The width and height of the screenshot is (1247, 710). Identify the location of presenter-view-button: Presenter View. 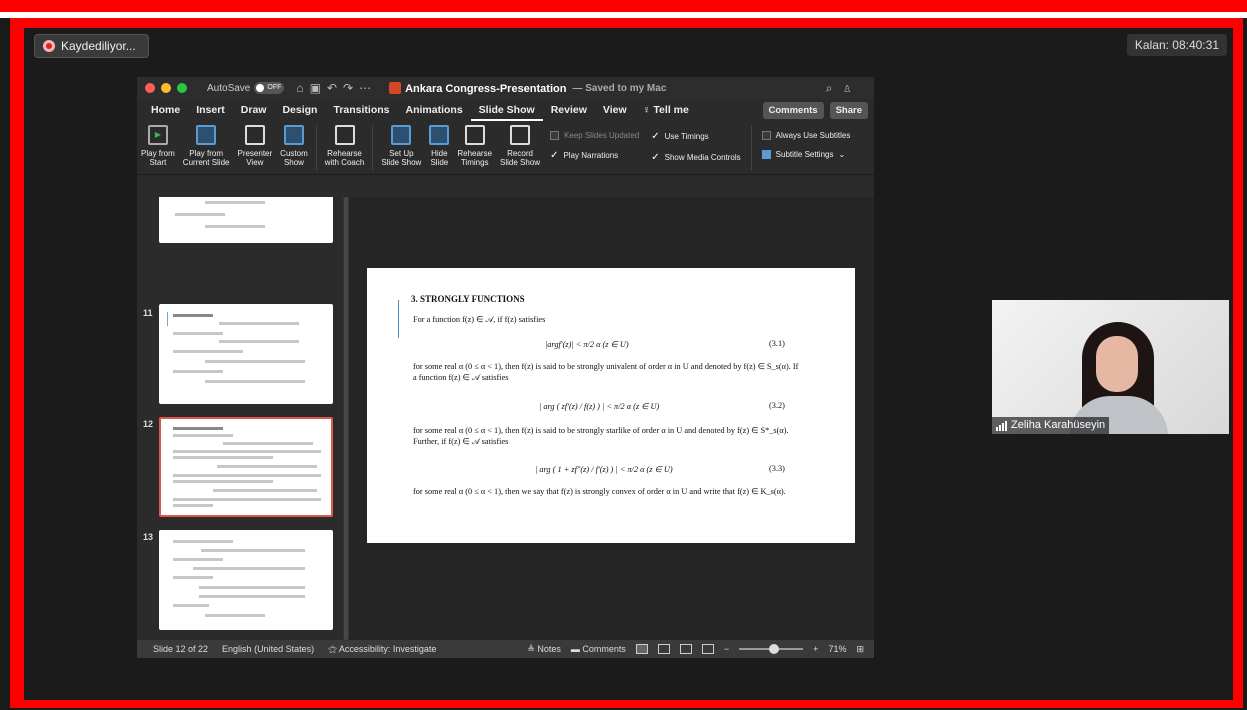
(254, 146).